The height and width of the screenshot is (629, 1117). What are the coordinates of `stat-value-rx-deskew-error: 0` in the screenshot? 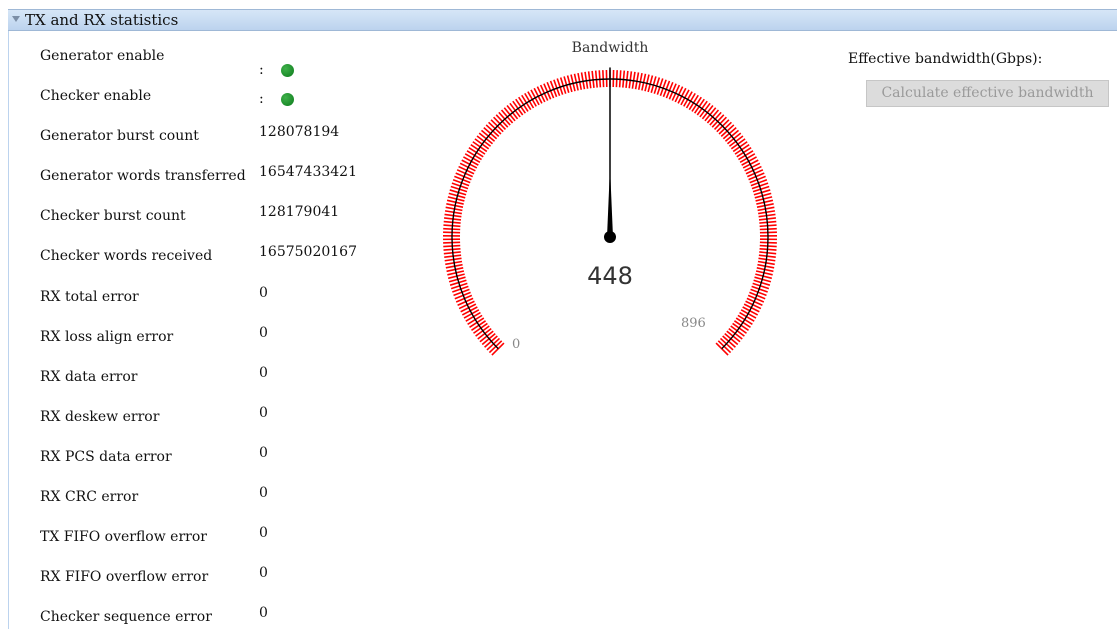 It's located at (263, 413).